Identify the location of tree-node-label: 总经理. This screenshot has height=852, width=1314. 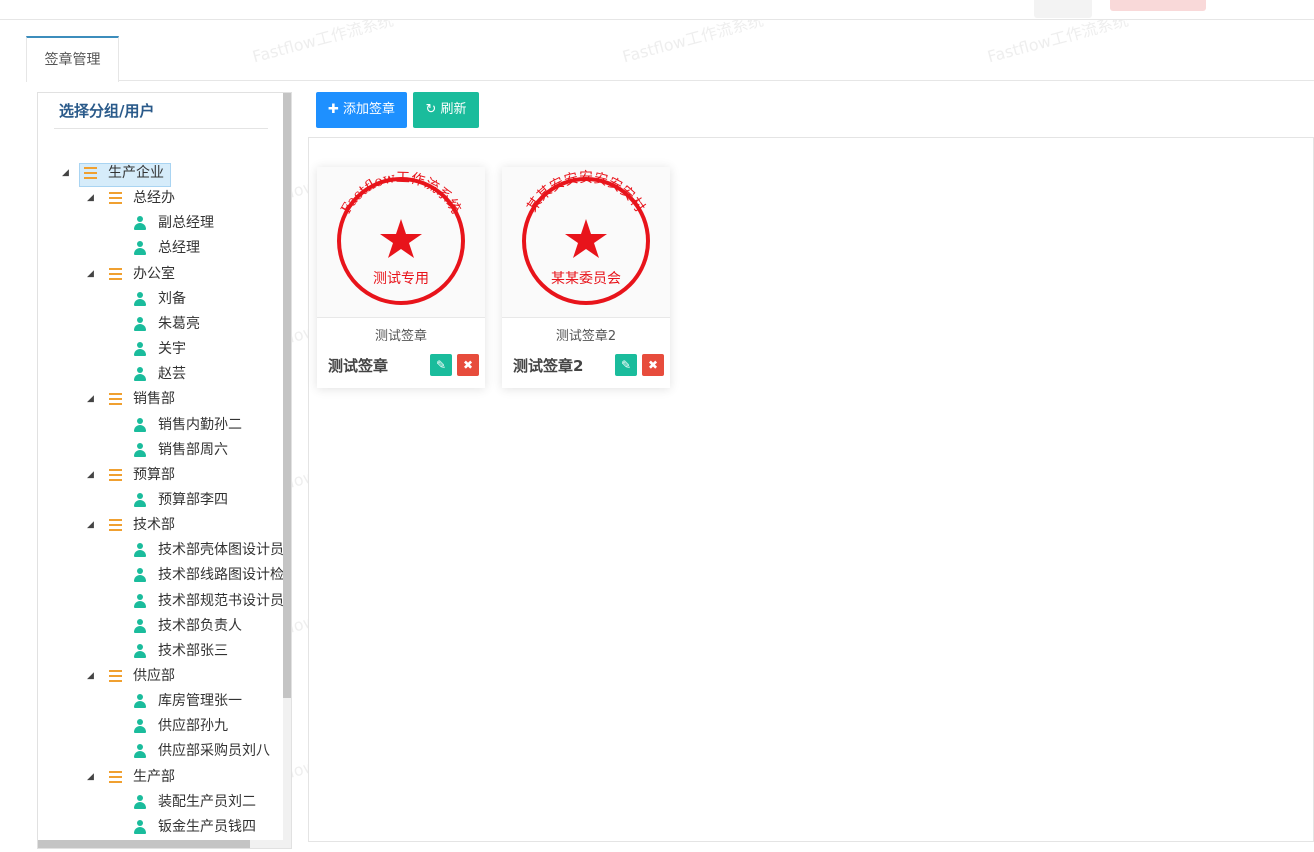
(179, 248).